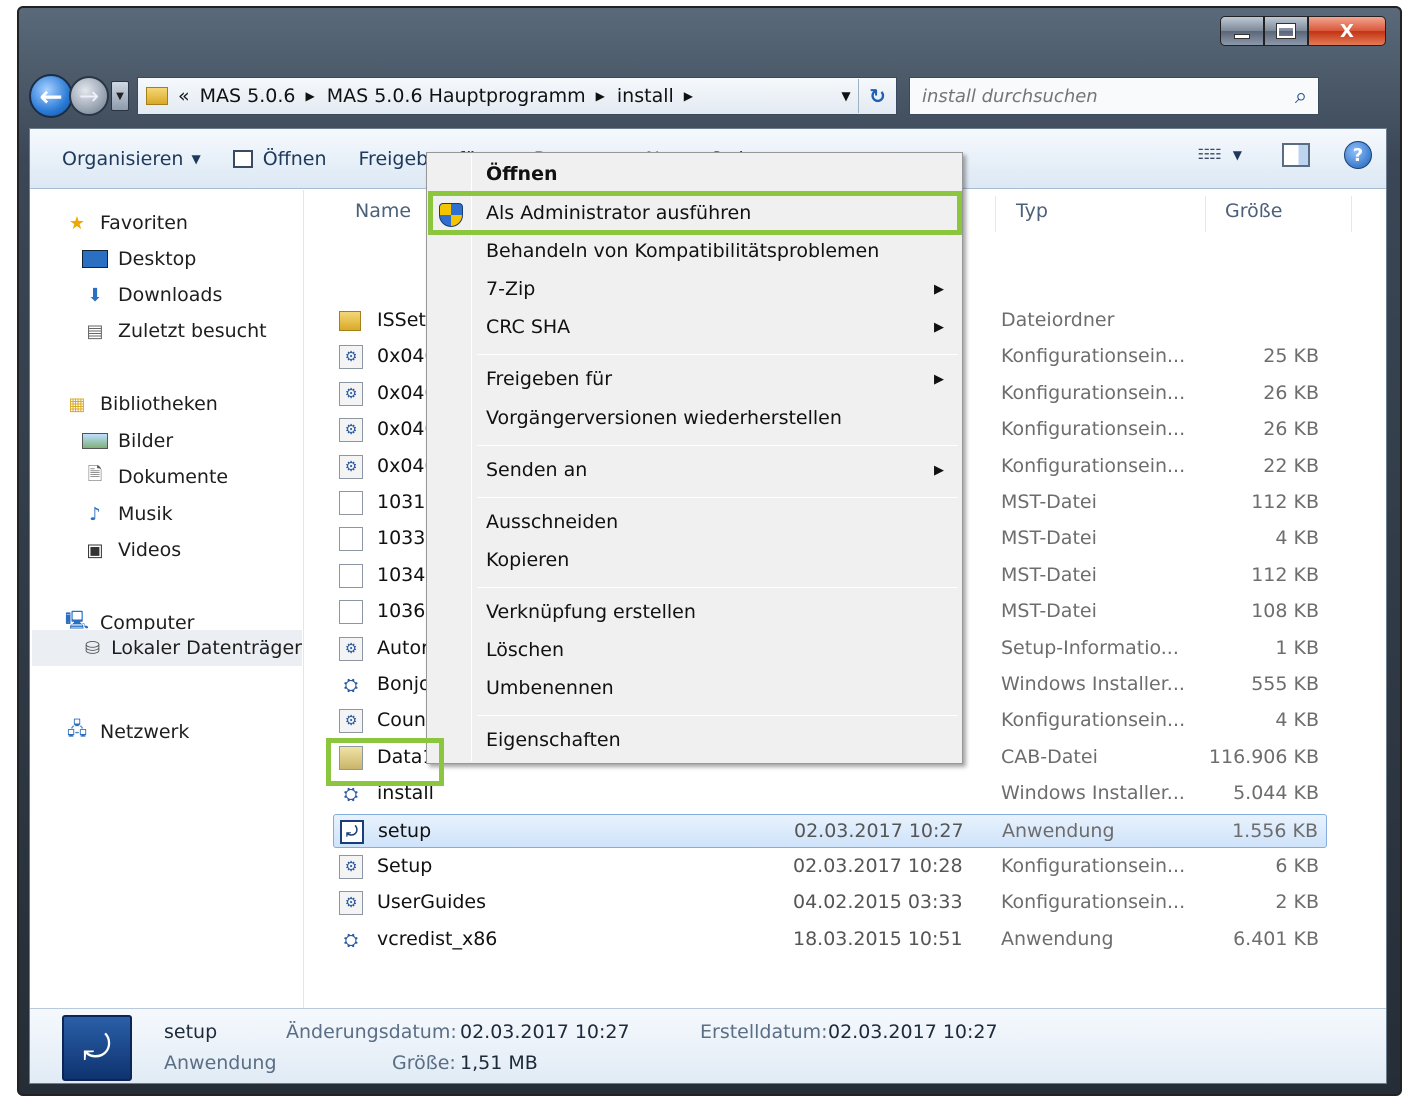 The width and height of the screenshot is (1410, 1106). What do you see at coordinates (913, 1032) in the screenshot?
I see `details-created-value: 02.03.2017 10:27` at bounding box center [913, 1032].